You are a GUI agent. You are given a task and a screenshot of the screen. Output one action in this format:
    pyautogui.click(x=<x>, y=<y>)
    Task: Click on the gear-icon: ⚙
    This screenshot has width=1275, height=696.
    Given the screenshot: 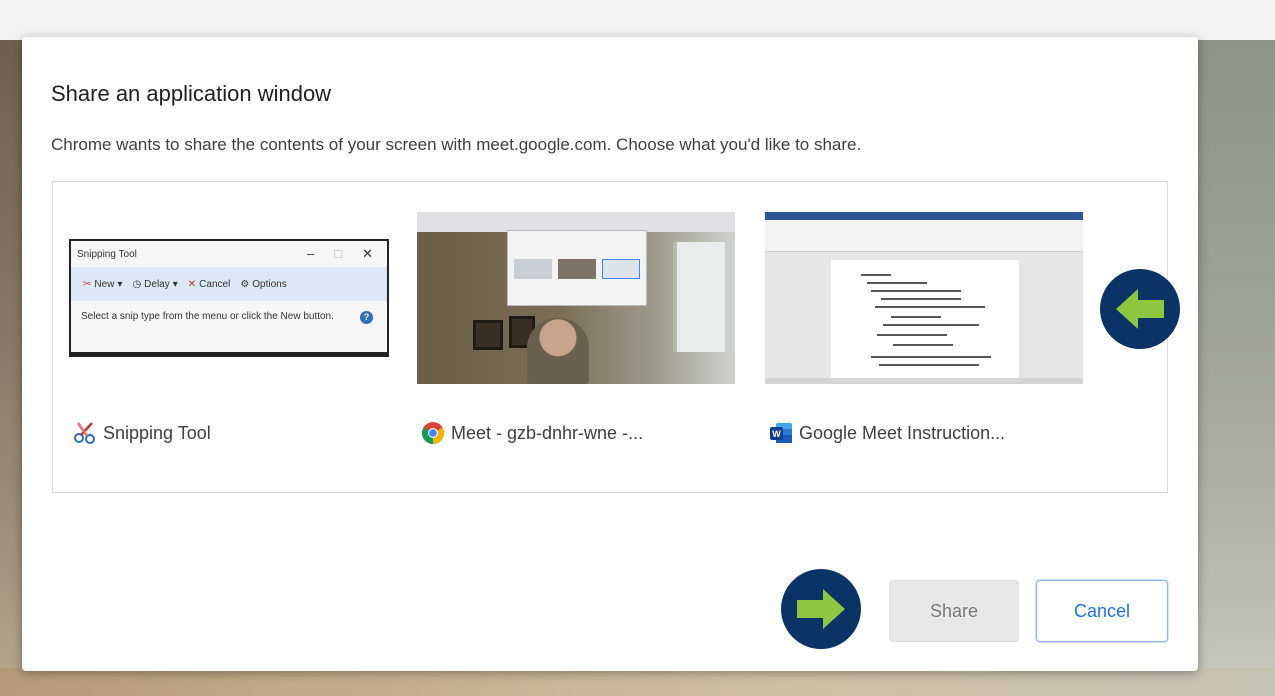 What is the action you would take?
    pyautogui.click(x=245, y=284)
    